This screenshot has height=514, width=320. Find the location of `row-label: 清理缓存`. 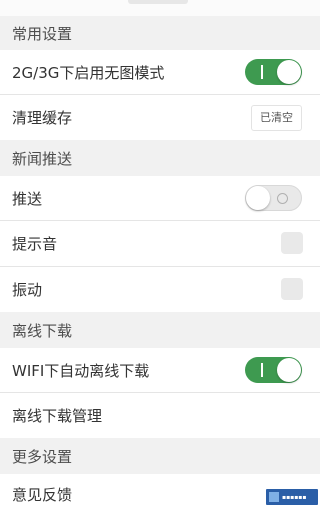

row-label: 清理缓存 is located at coordinates (42, 118).